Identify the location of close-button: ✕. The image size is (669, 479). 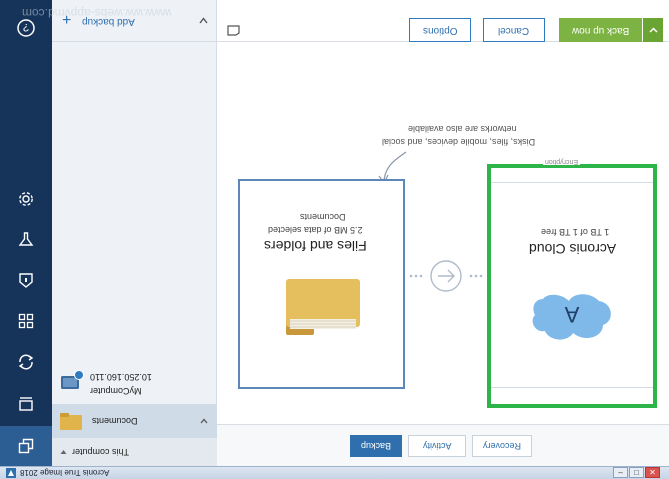
(652, 472).